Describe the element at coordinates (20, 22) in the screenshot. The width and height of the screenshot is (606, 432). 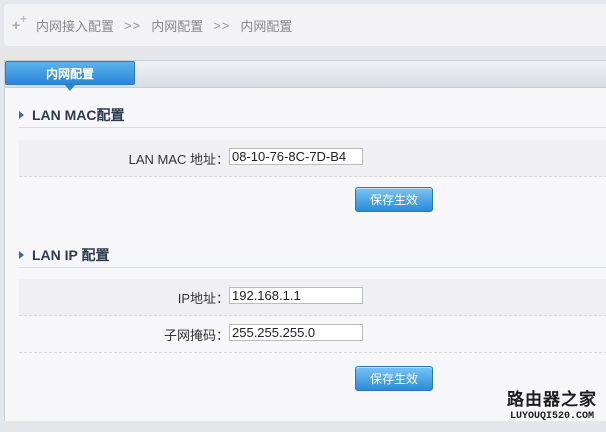
I see `add-icon: + +` at that location.